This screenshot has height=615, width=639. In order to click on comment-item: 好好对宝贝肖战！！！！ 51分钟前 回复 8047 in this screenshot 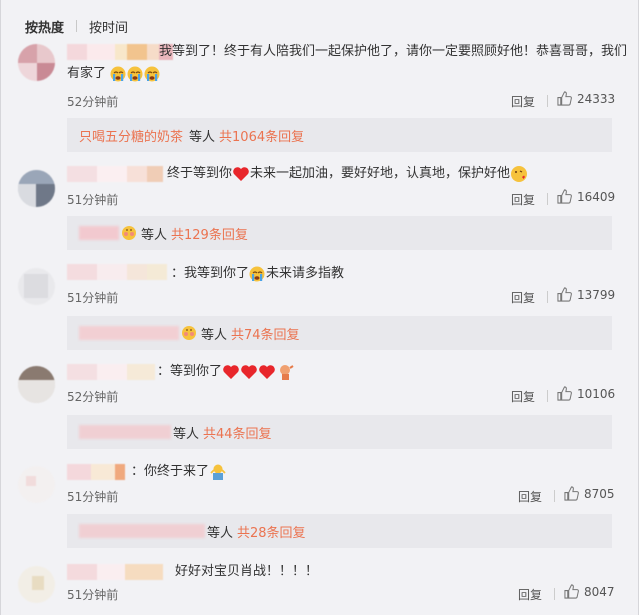, I will do `click(320, 589)`.